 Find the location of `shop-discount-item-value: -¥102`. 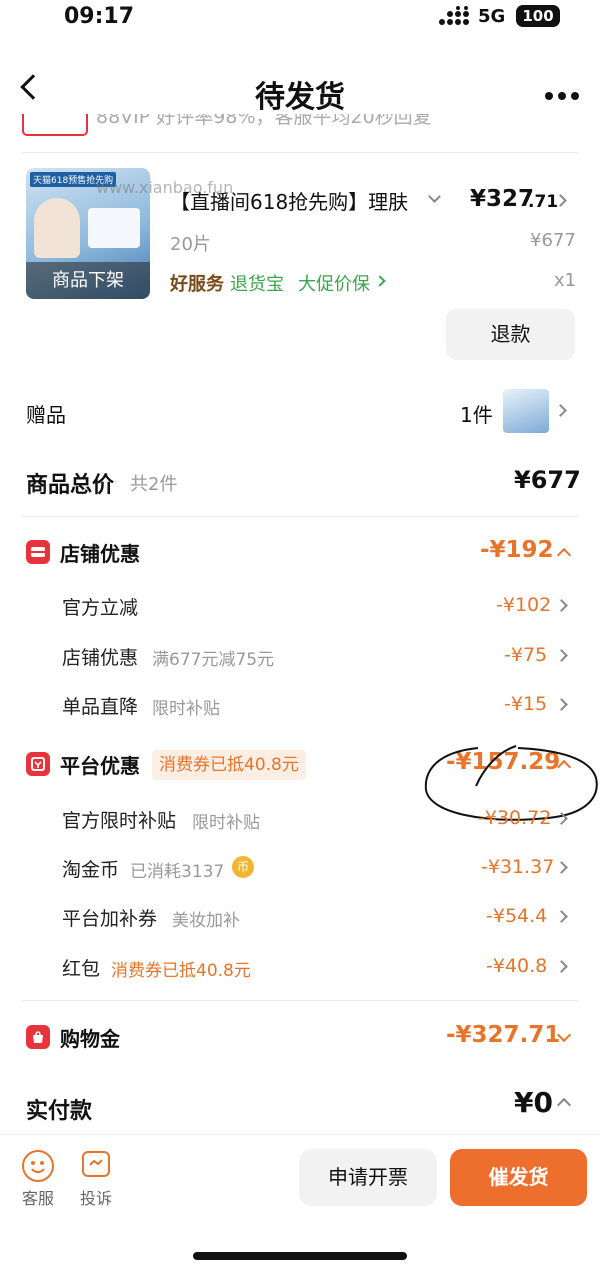

shop-discount-item-value: -¥102 is located at coordinates (523, 605).